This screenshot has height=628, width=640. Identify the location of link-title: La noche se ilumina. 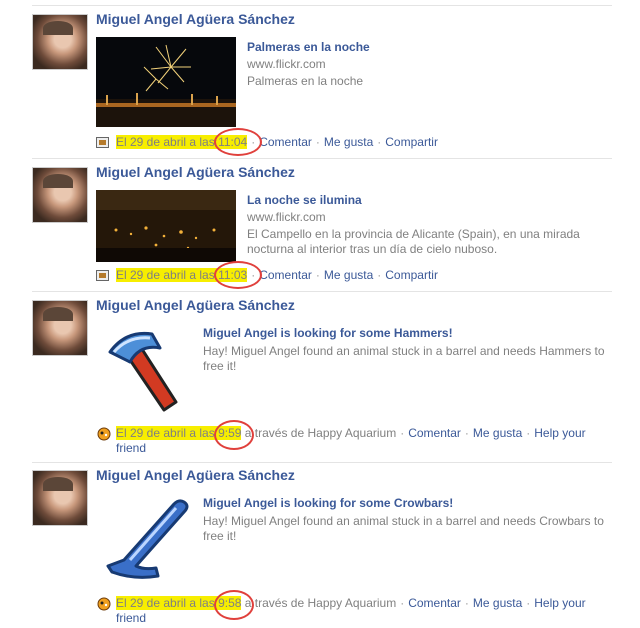
(304, 200).